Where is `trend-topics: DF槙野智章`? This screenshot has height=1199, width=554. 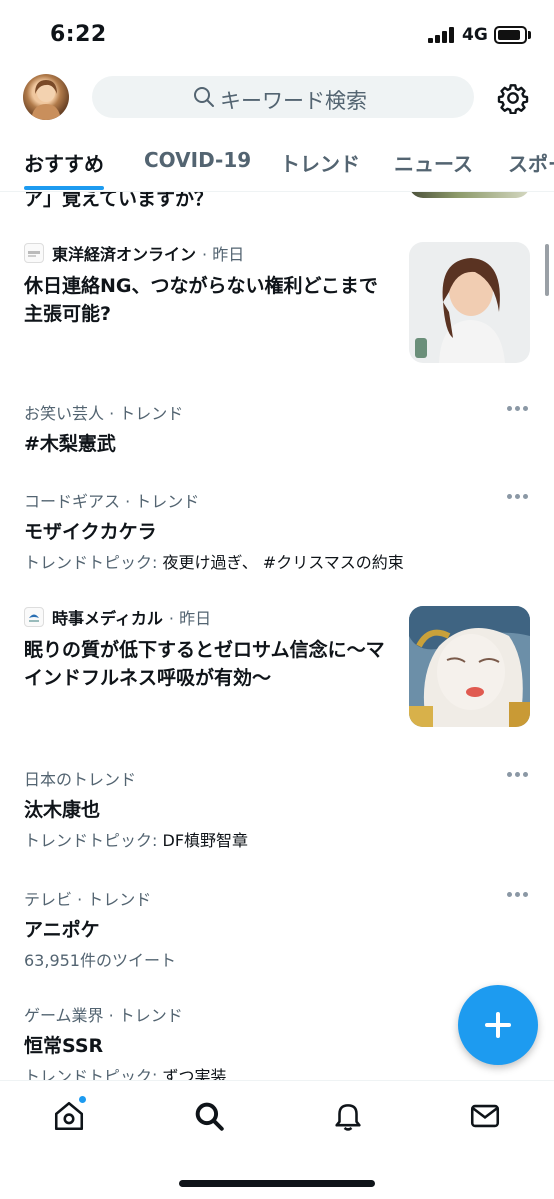 trend-topics: DF槙野智章 is located at coordinates (205, 840).